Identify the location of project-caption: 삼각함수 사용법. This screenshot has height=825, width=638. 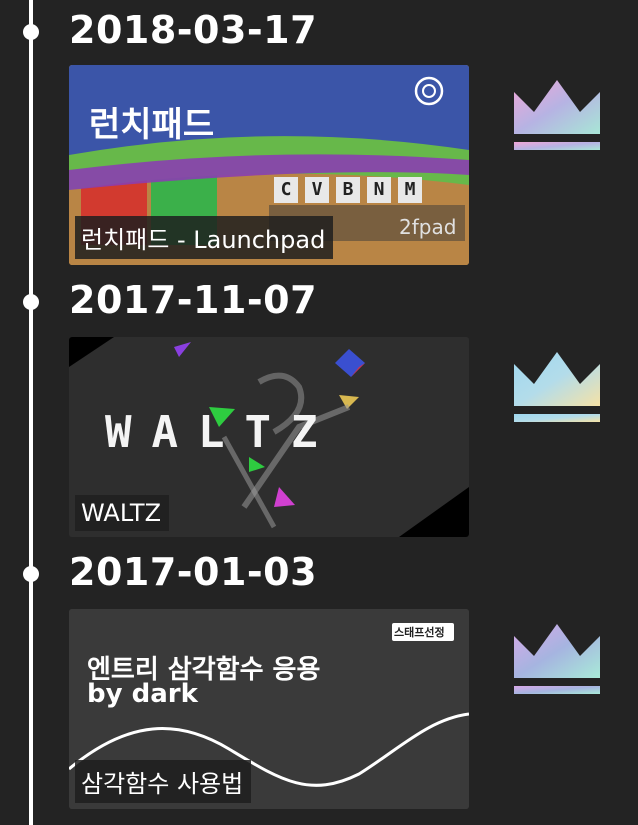
(163, 781).